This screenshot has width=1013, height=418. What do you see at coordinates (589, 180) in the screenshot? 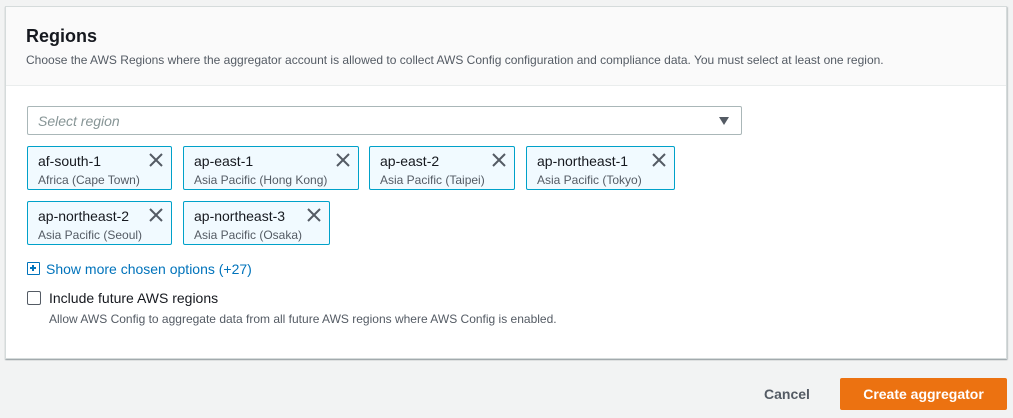
I see `token-description: Asia Pacific (Tokyo)` at bounding box center [589, 180].